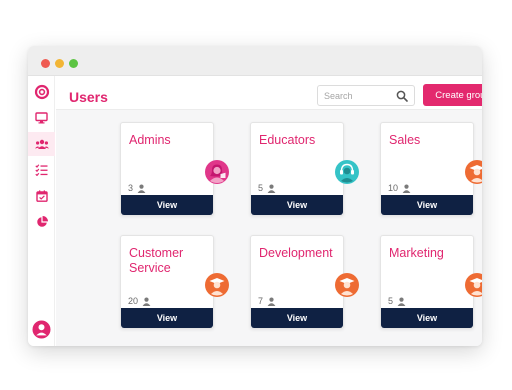 The image size is (512, 390). I want to click on group-card-customer-service: Customer Service 20 View, so click(174, 282).